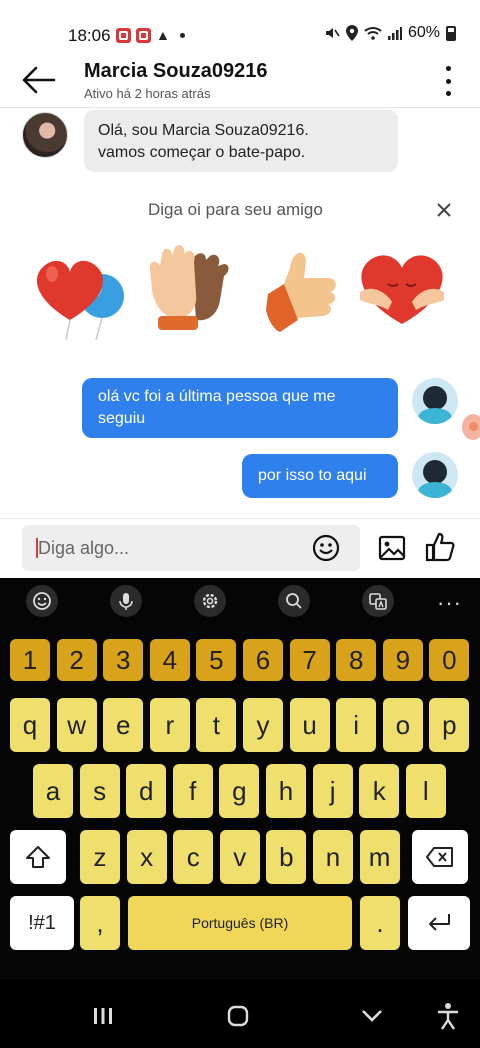  What do you see at coordinates (193, 857) in the screenshot?
I see `key-c: c` at bounding box center [193, 857].